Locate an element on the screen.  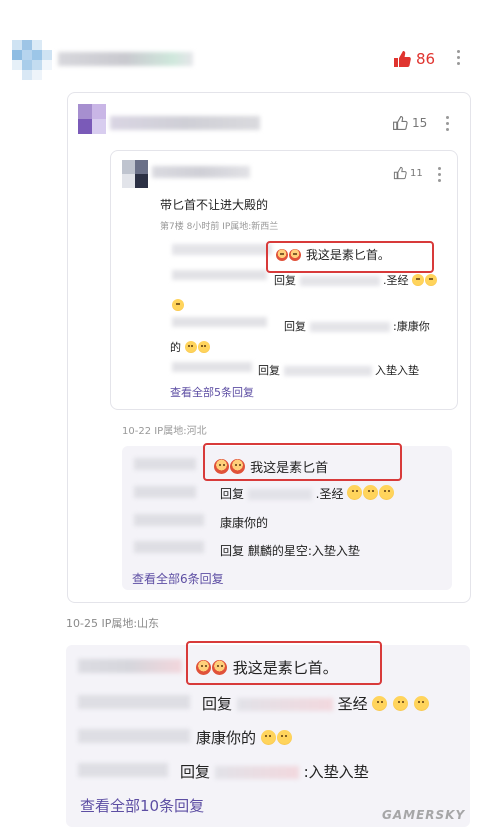
like-count: 86 is located at coordinates (426, 59).